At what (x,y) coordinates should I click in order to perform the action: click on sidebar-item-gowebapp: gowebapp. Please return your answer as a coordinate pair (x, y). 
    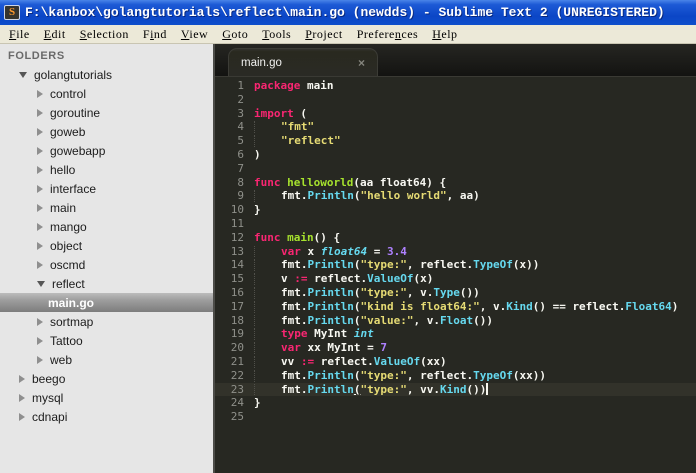
    Looking at the image, I should click on (106, 150).